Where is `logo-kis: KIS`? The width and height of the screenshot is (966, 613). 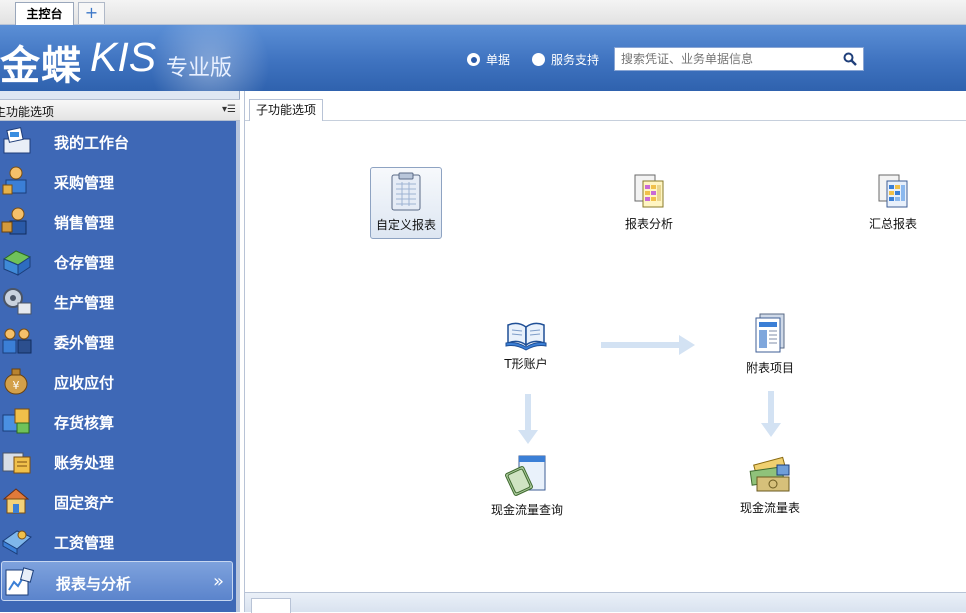 logo-kis: KIS is located at coordinates (123, 57).